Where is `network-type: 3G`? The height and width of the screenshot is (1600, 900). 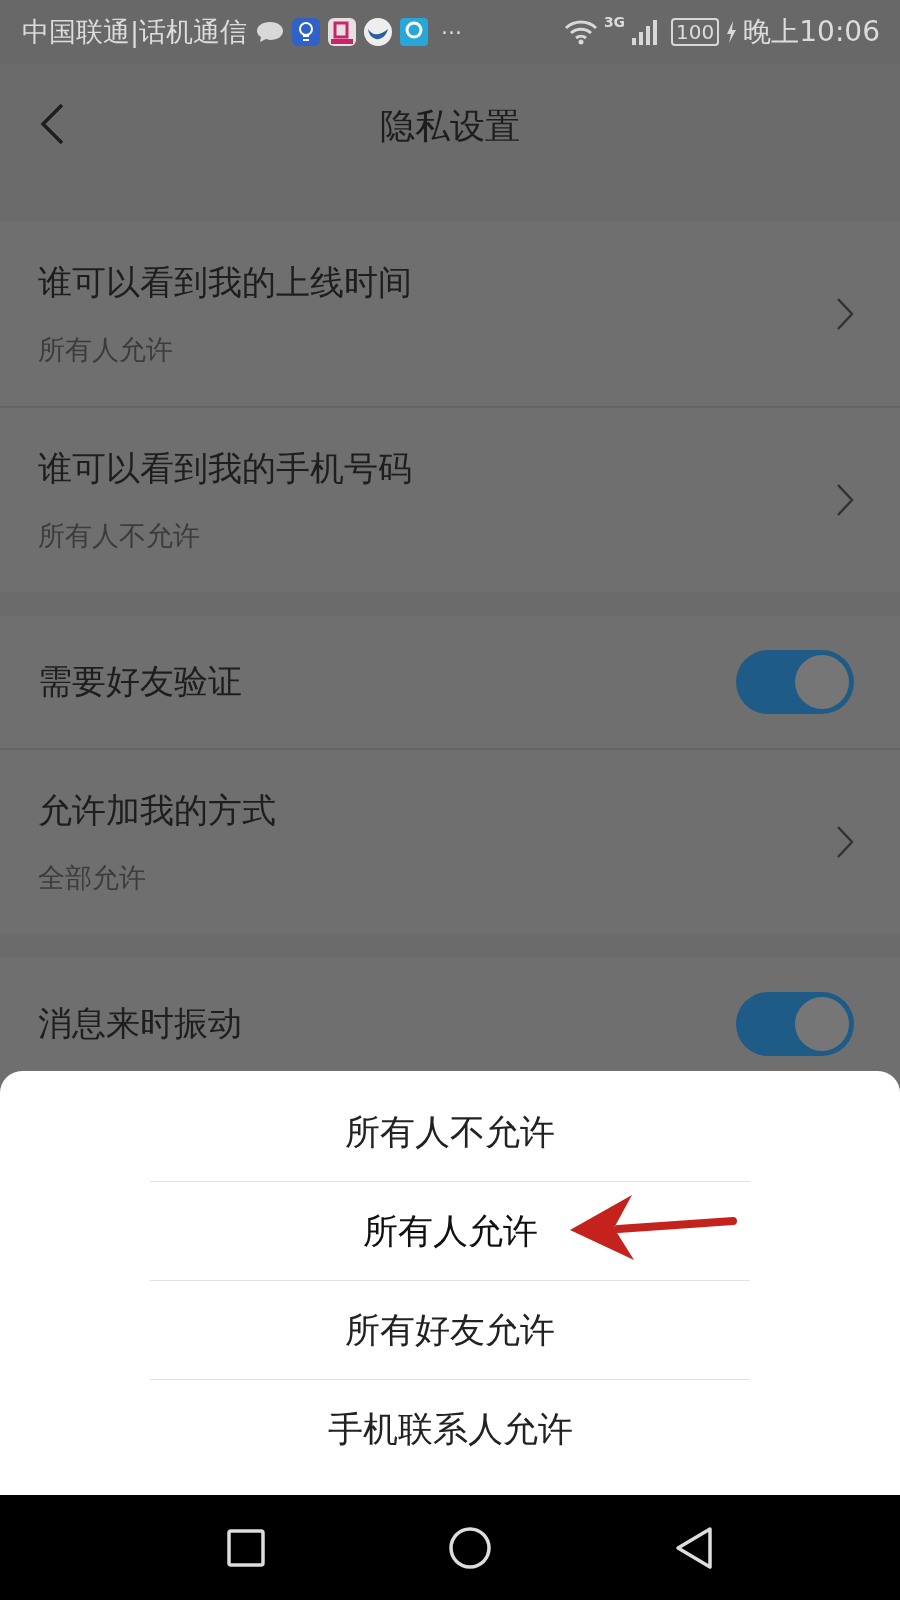
network-type: 3G is located at coordinates (614, 22).